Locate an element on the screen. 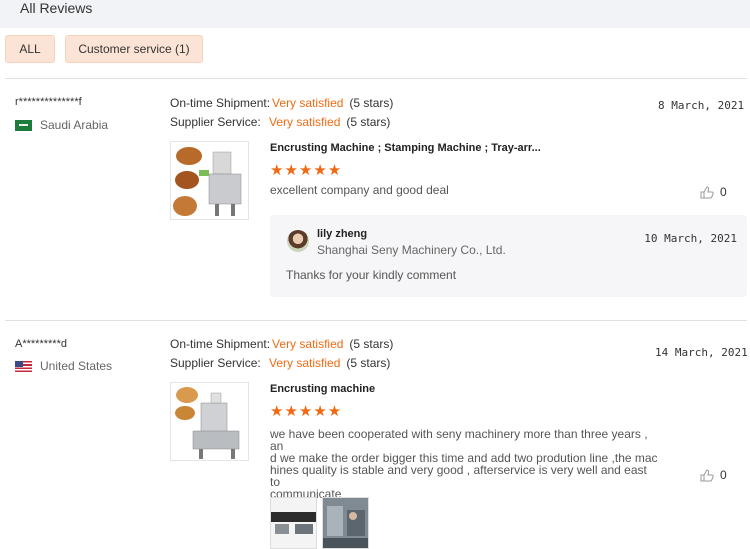 The height and width of the screenshot is (549, 750). reviewer-country: Saudi Arabia is located at coordinates (61, 125).